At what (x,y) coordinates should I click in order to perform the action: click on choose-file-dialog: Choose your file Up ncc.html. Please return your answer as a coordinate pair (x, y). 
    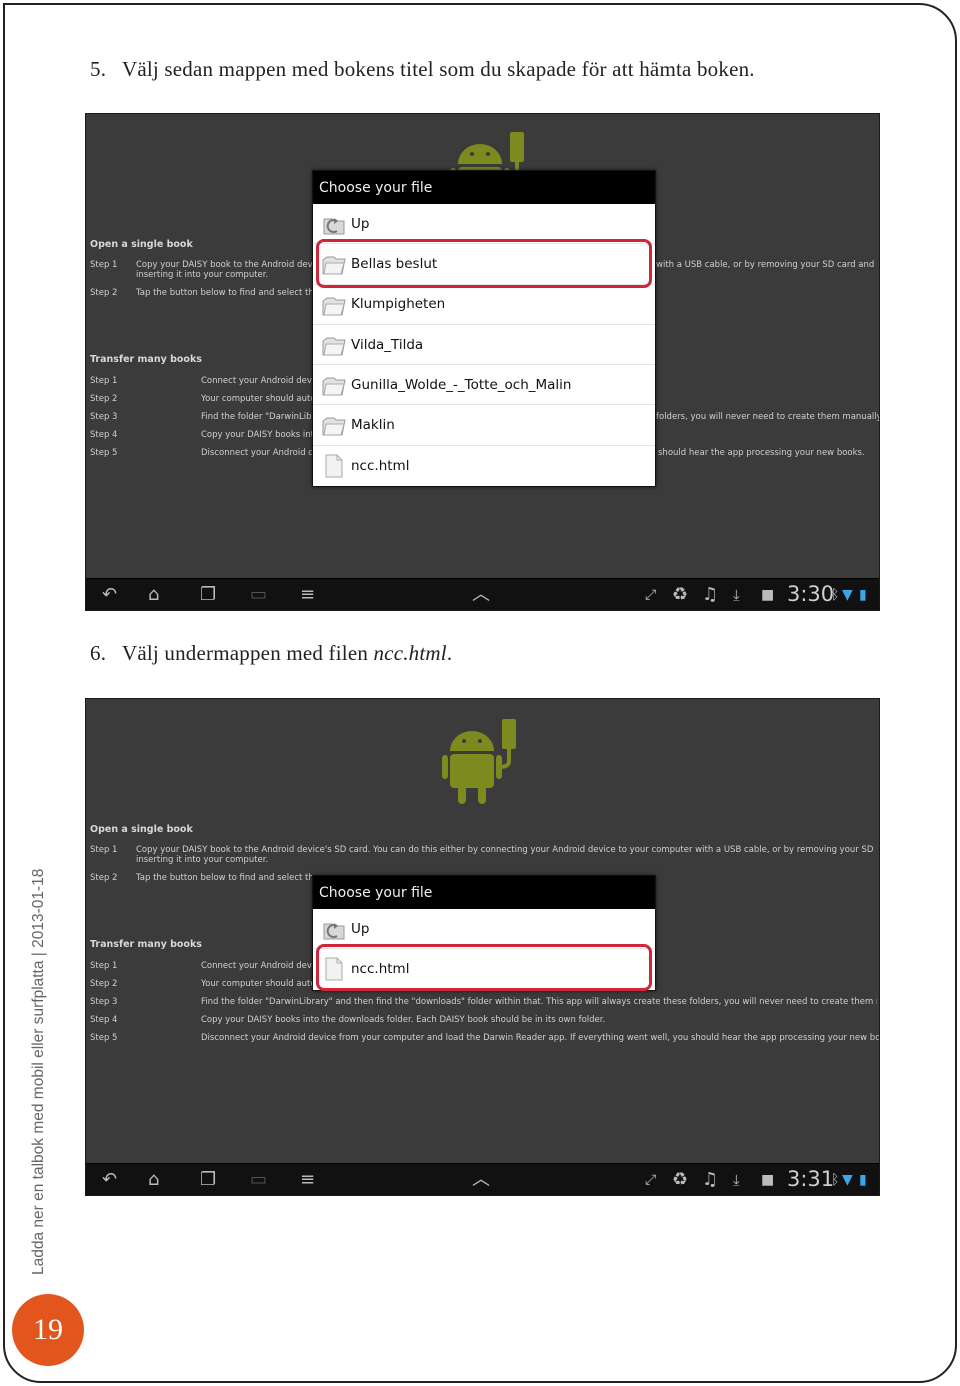
    Looking at the image, I should click on (484, 933).